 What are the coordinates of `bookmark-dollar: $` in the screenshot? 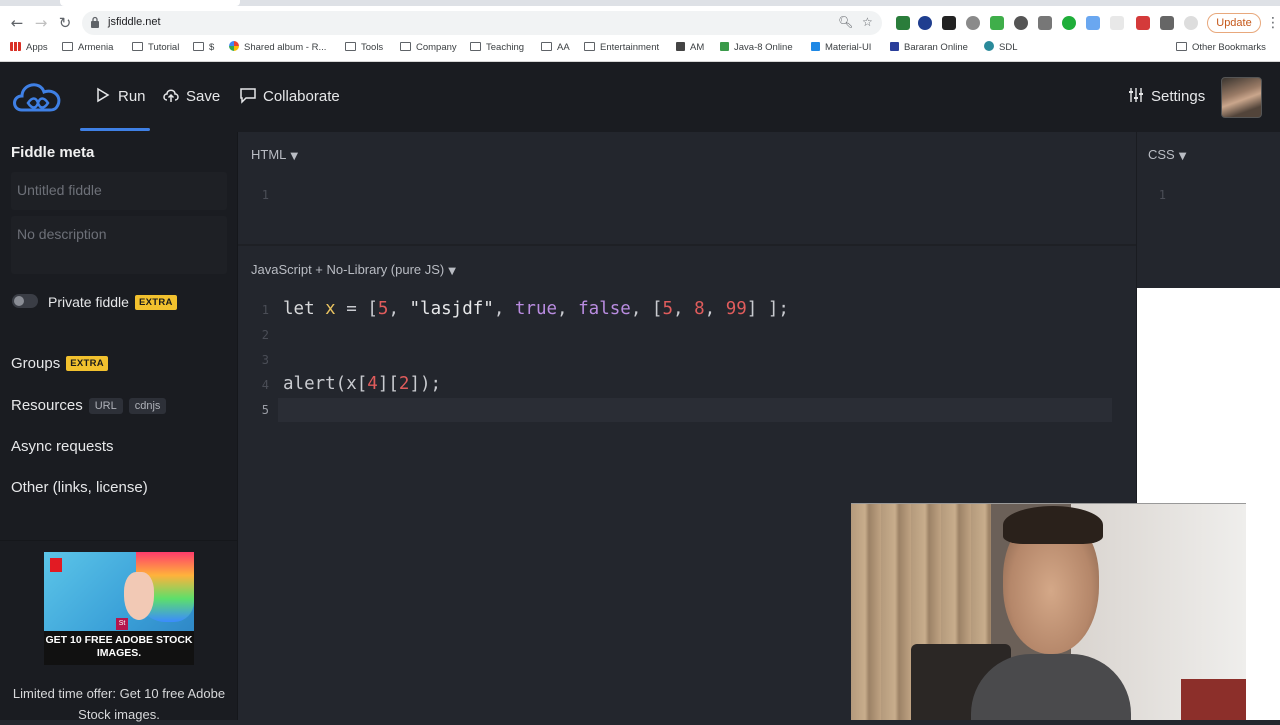 It's located at (203, 48).